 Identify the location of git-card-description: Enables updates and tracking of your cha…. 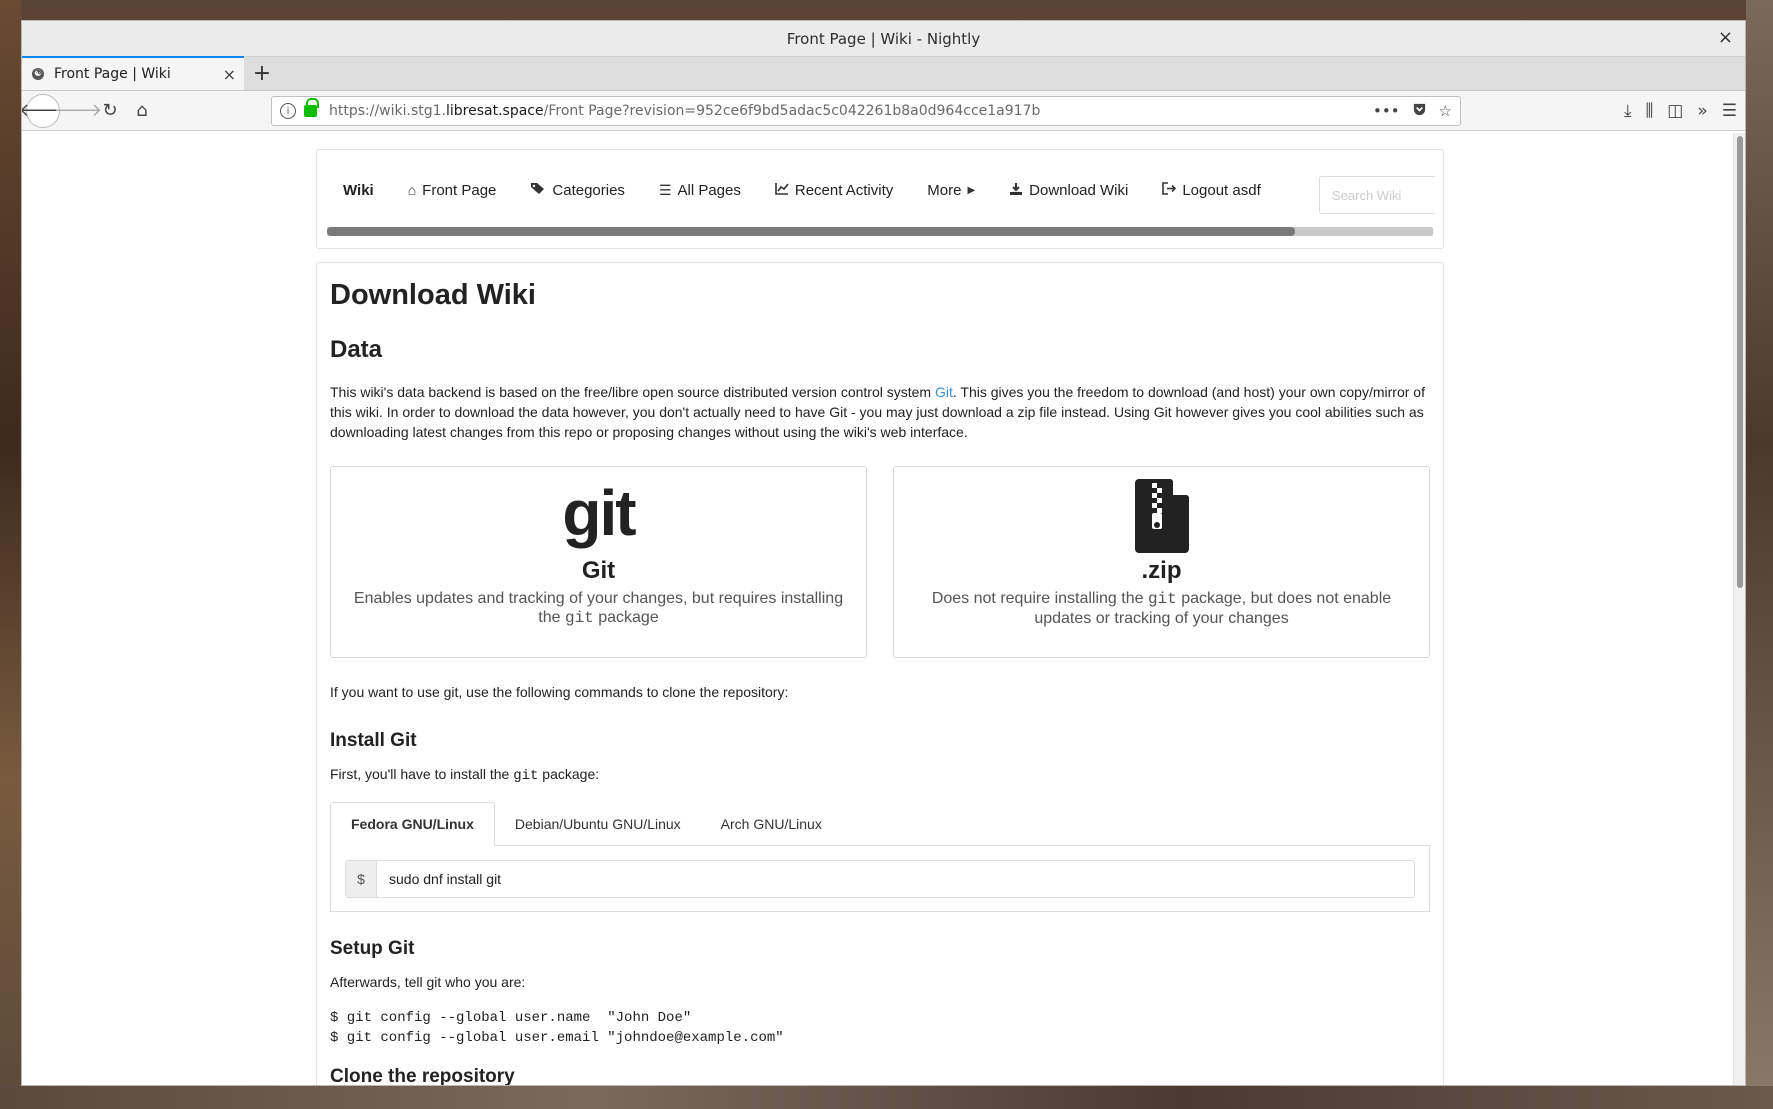
(598, 608).